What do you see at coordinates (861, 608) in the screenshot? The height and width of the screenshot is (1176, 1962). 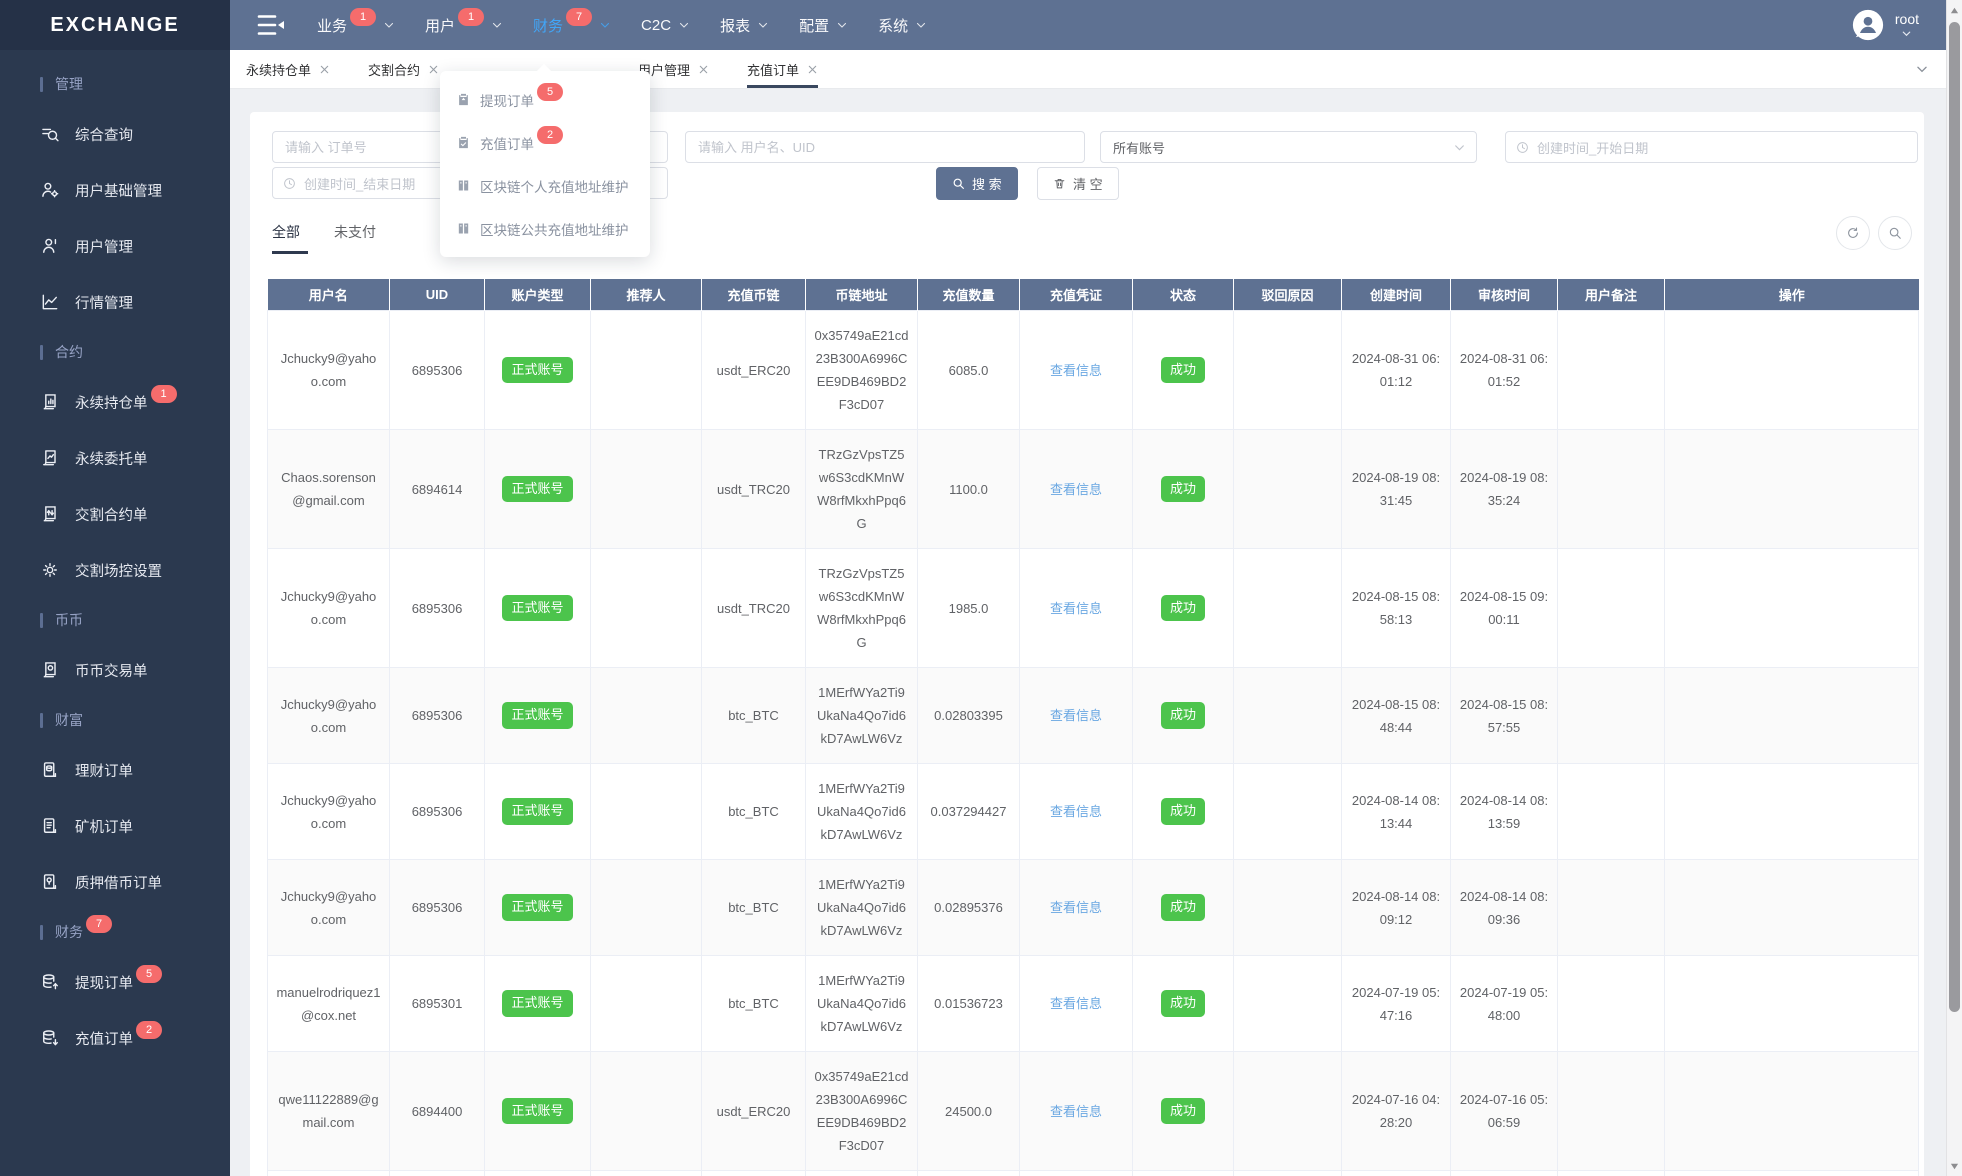 I see `address-cell: TRzGzVpsTZ5w6S3cdKMnWW8rfMkxhPpq6G` at bounding box center [861, 608].